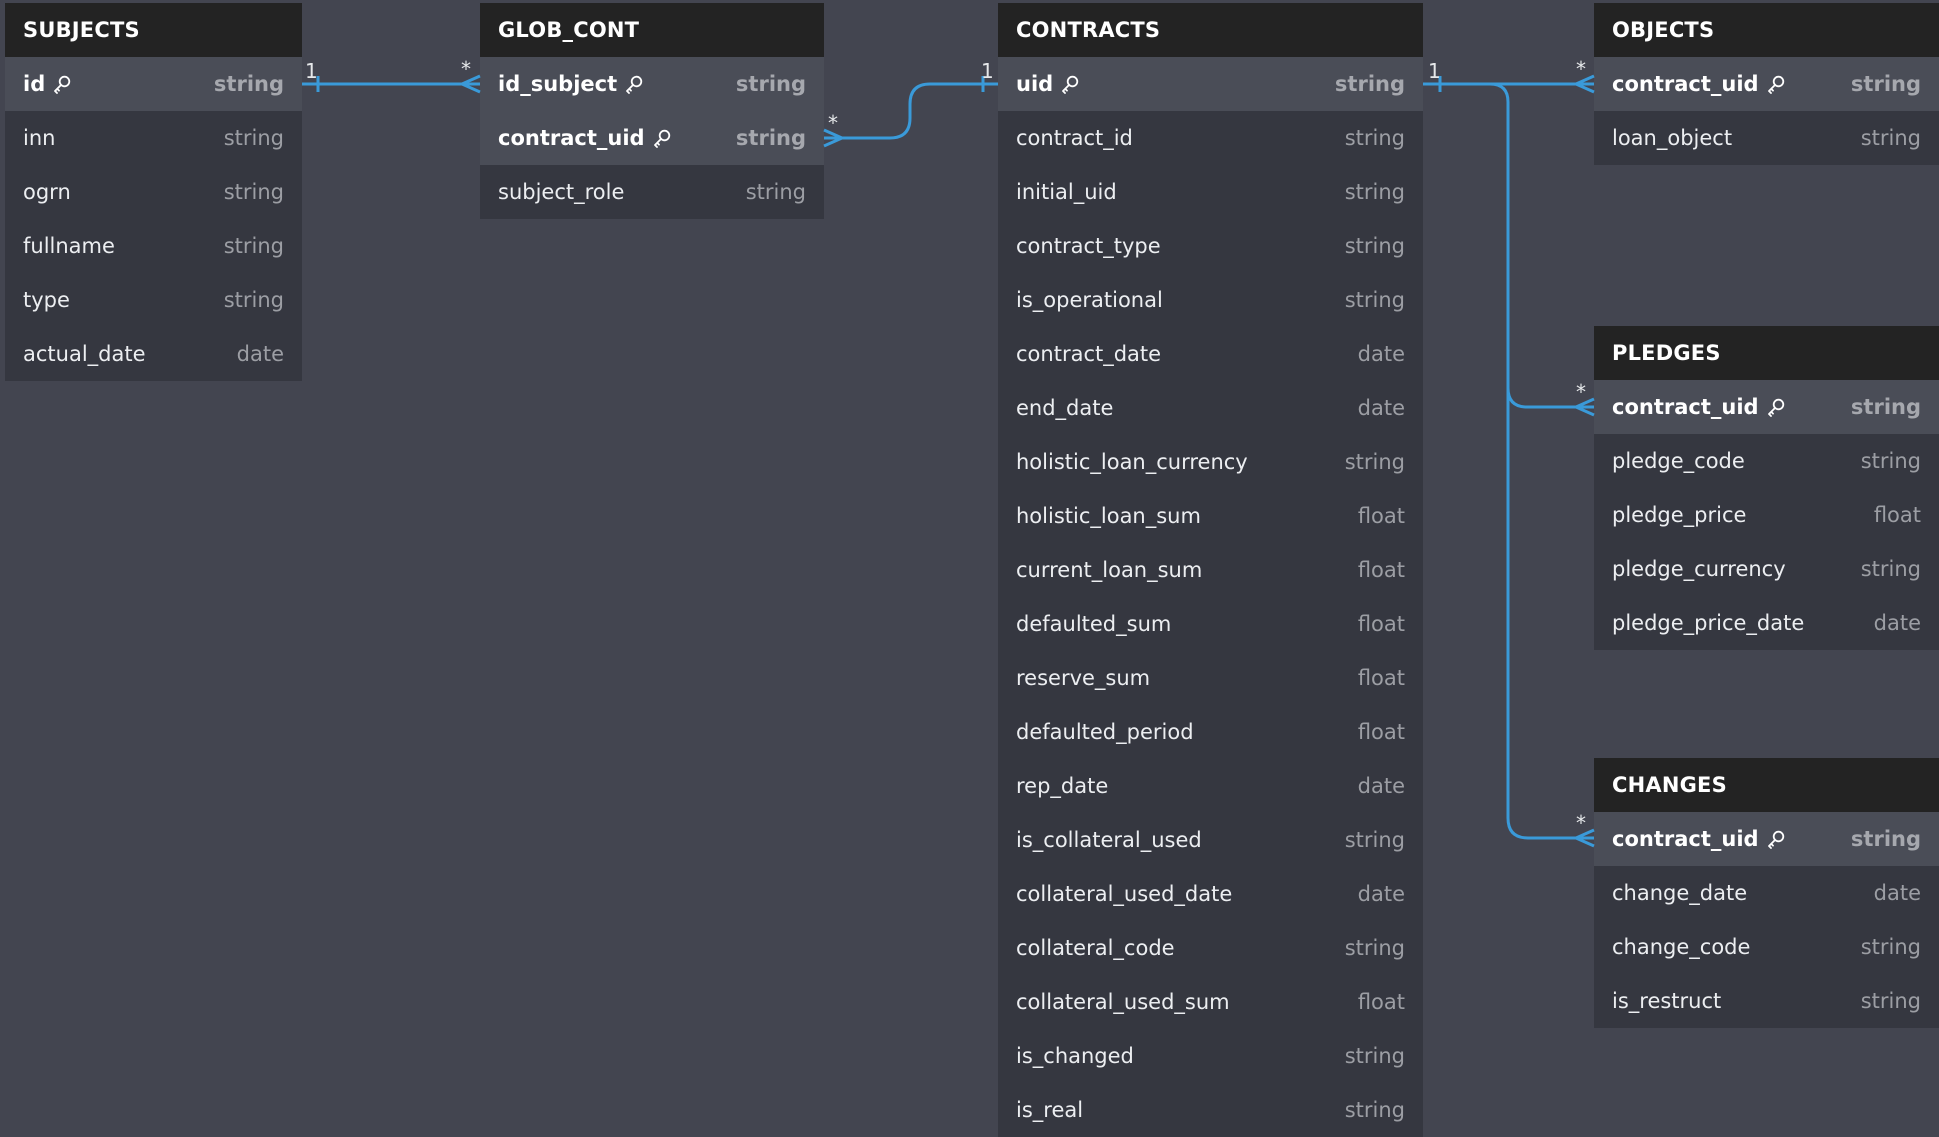  What do you see at coordinates (1542, 249) in the screenshot?
I see `relation-contracts-pledges` at bounding box center [1542, 249].